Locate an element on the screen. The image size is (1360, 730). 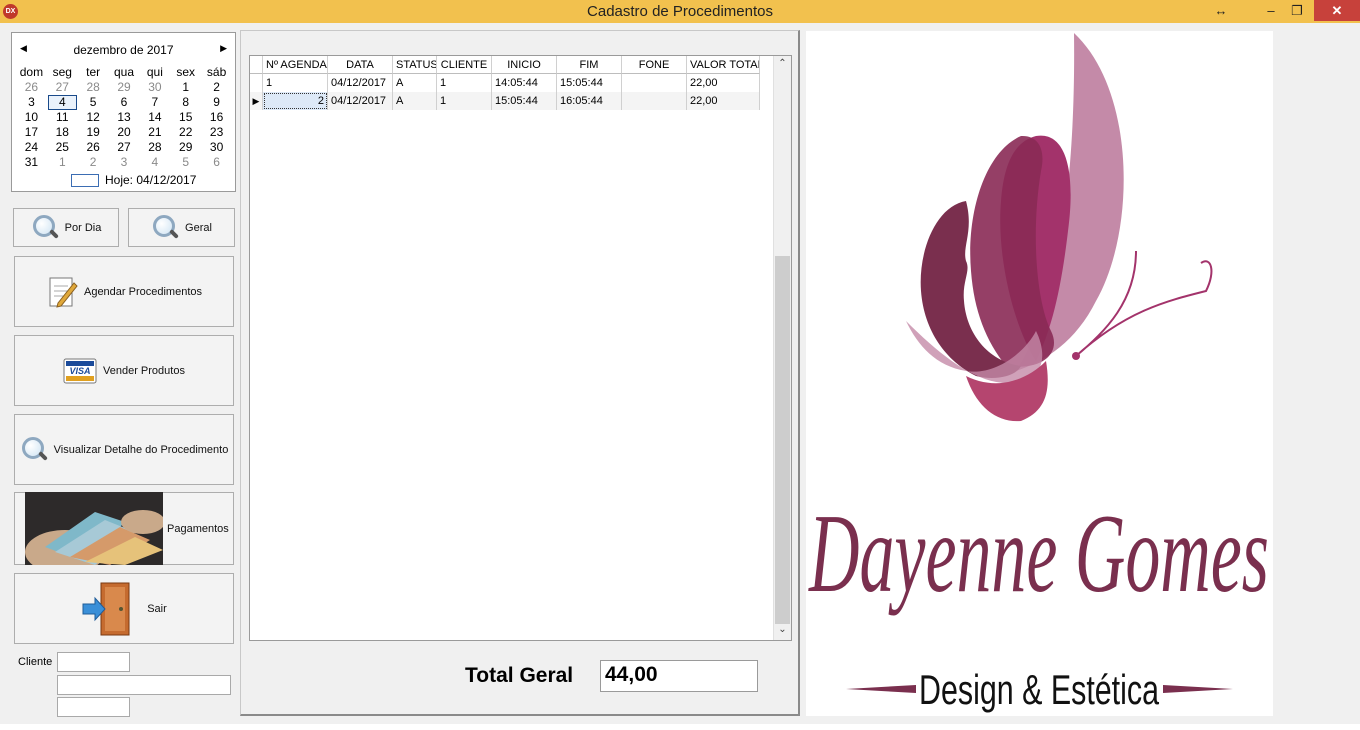
calendar-day: 18 is located at coordinates (62, 132).